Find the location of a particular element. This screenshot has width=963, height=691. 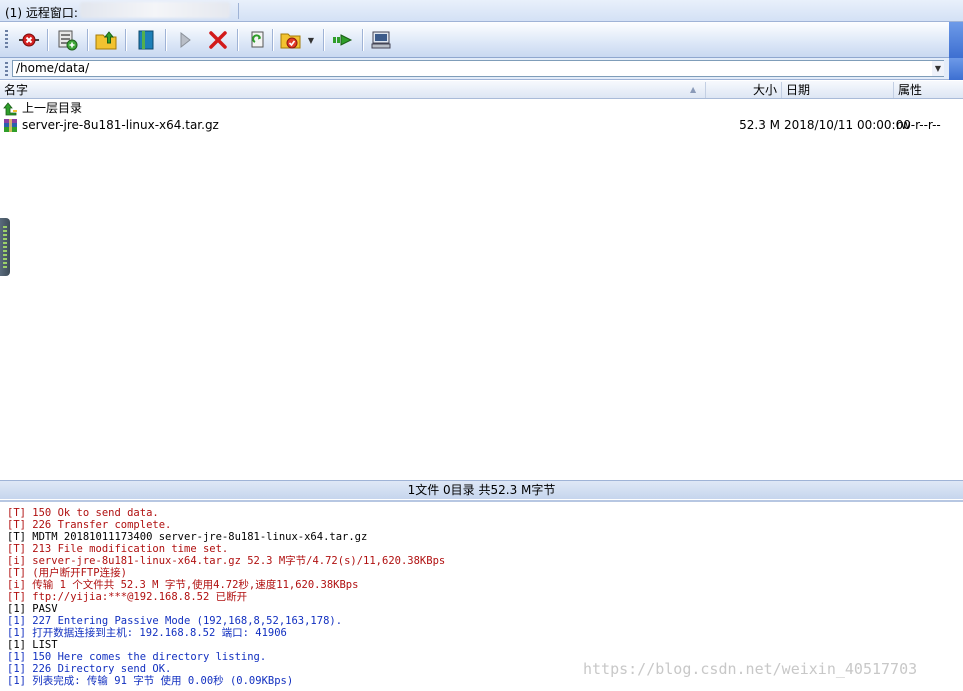

play-icon is located at coordinates (185, 40).